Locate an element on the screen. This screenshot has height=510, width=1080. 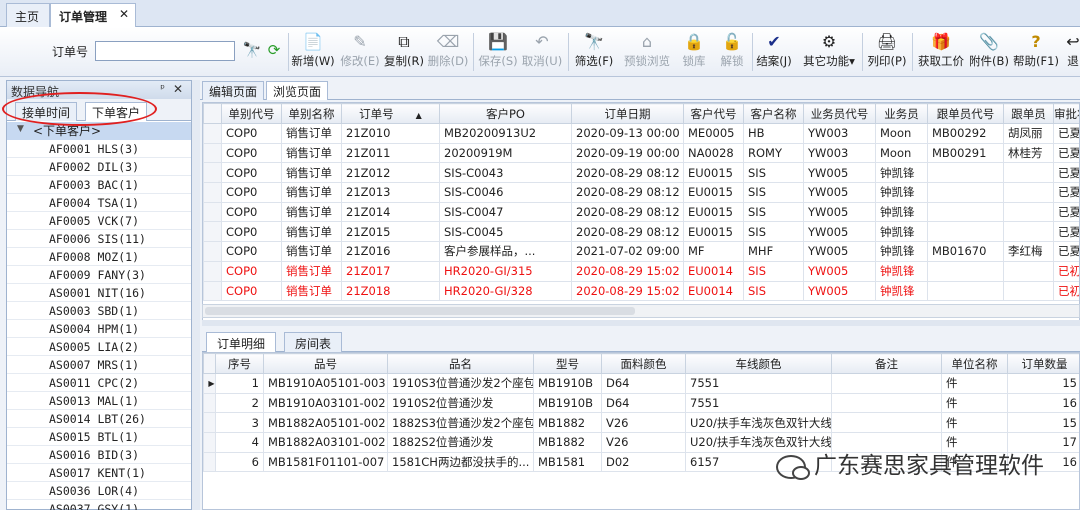
table-cell: 21Z013 is located at coordinates (390, 192).